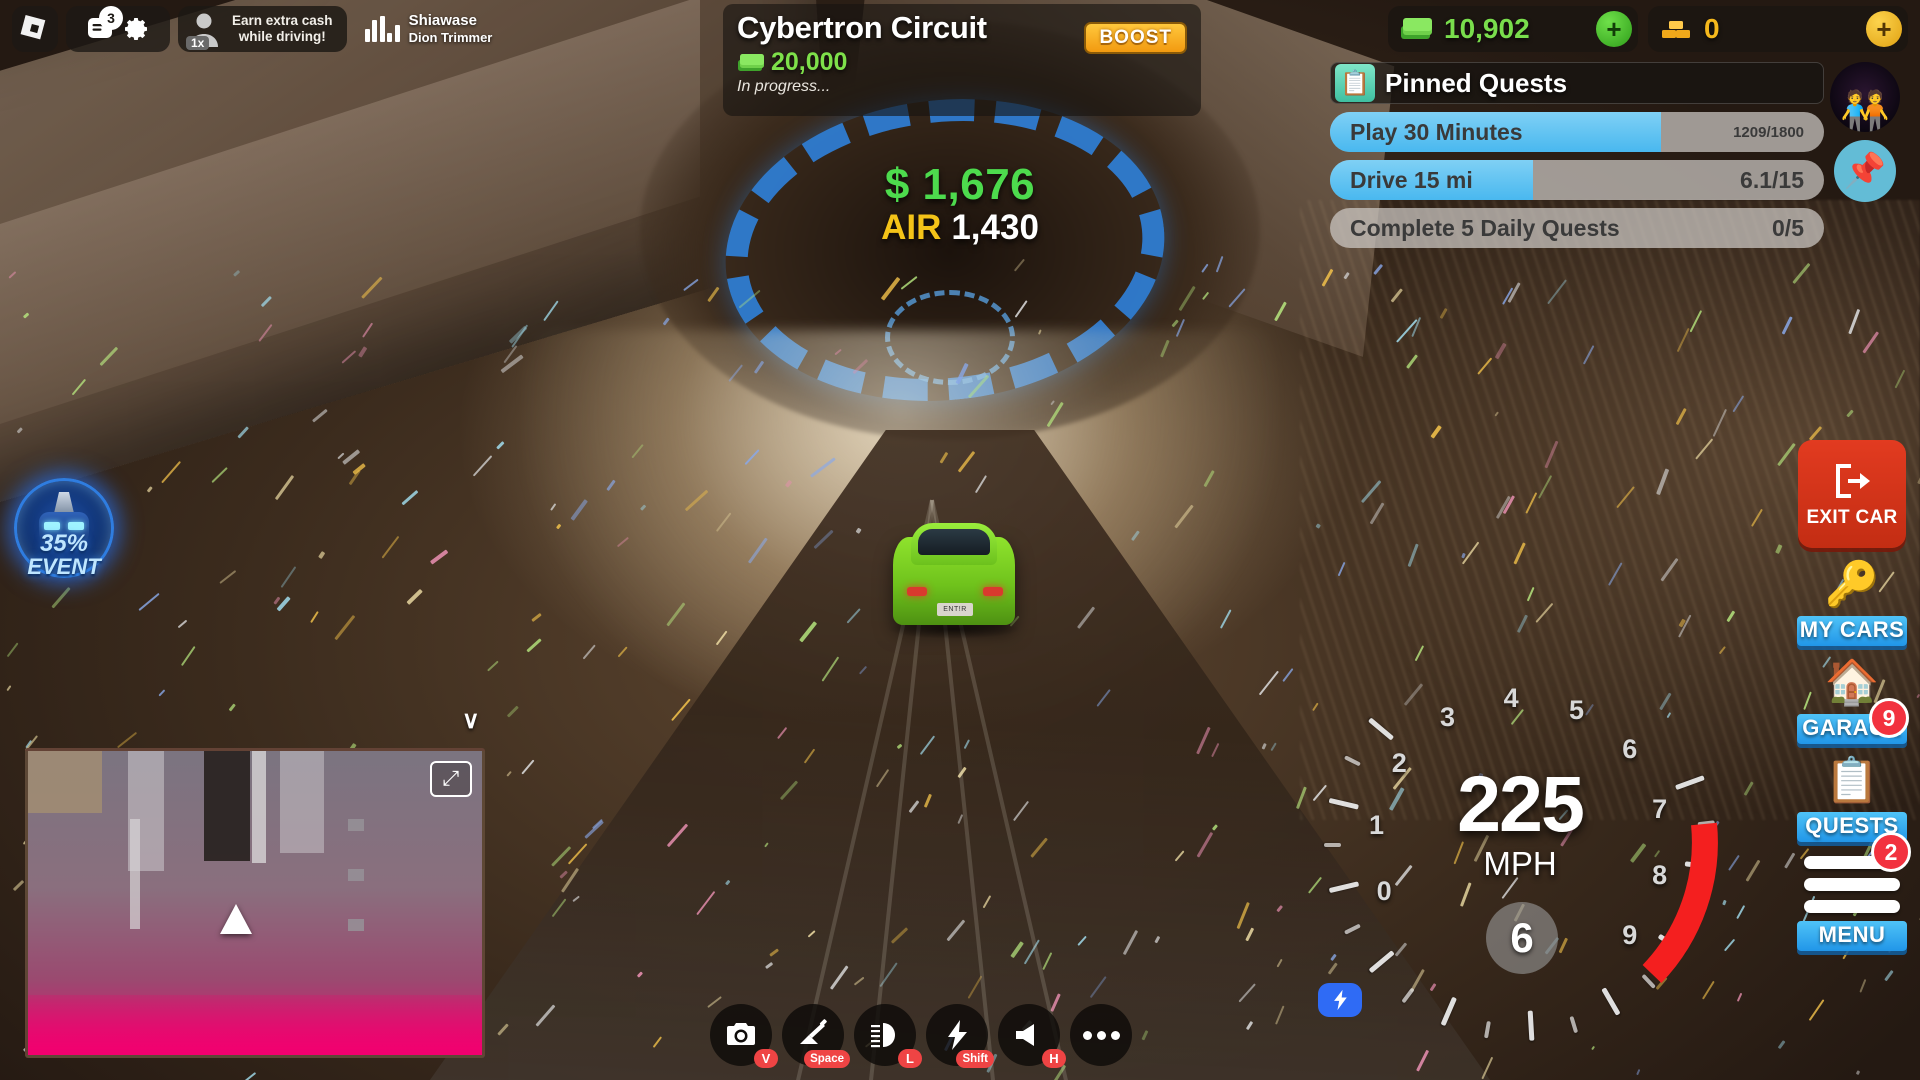  Describe the element at coordinates (204, 29) in the screenshot. I see `avatar-icon: 1x` at that location.